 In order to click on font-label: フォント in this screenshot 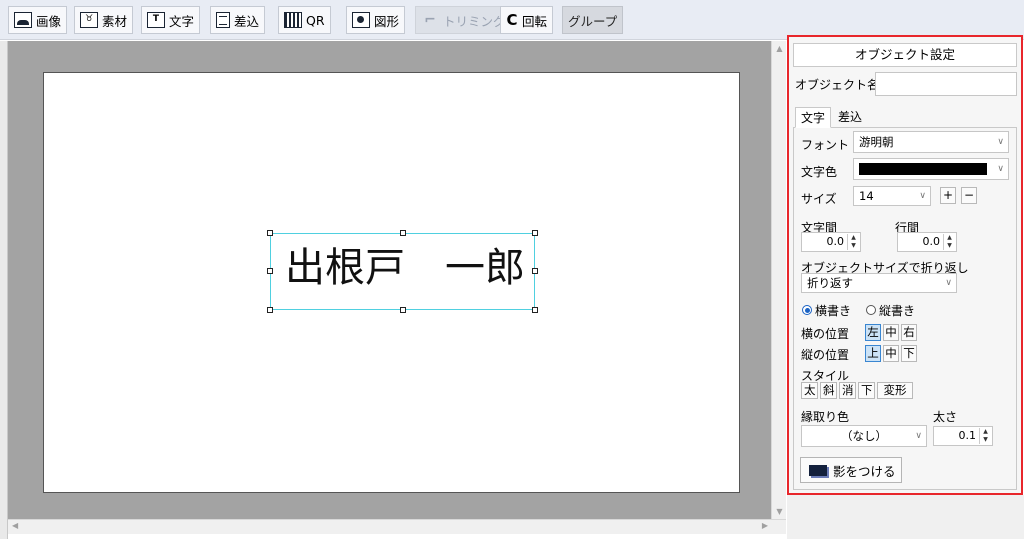, I will do `click(825, 145)`.